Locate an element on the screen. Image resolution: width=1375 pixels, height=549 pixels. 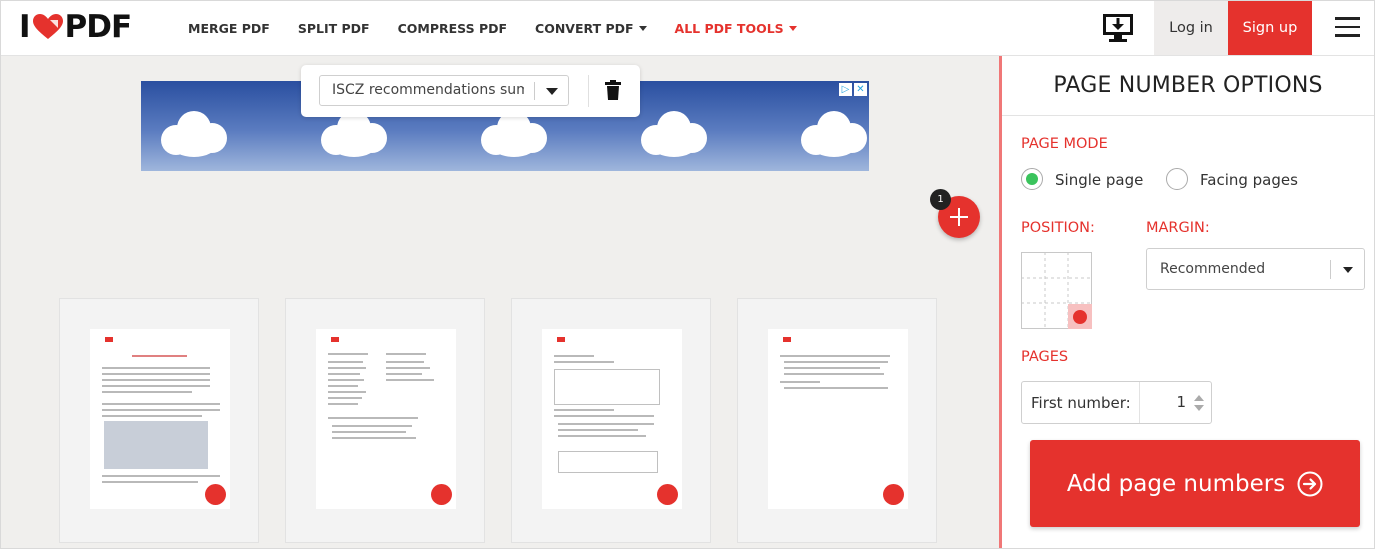
trash-icon is located at coordinates (613, 90).